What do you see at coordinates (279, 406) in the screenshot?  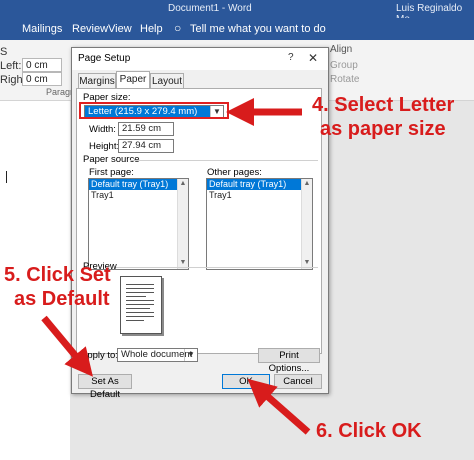 I see `arrow-step6` at bounding box center [279, 406].